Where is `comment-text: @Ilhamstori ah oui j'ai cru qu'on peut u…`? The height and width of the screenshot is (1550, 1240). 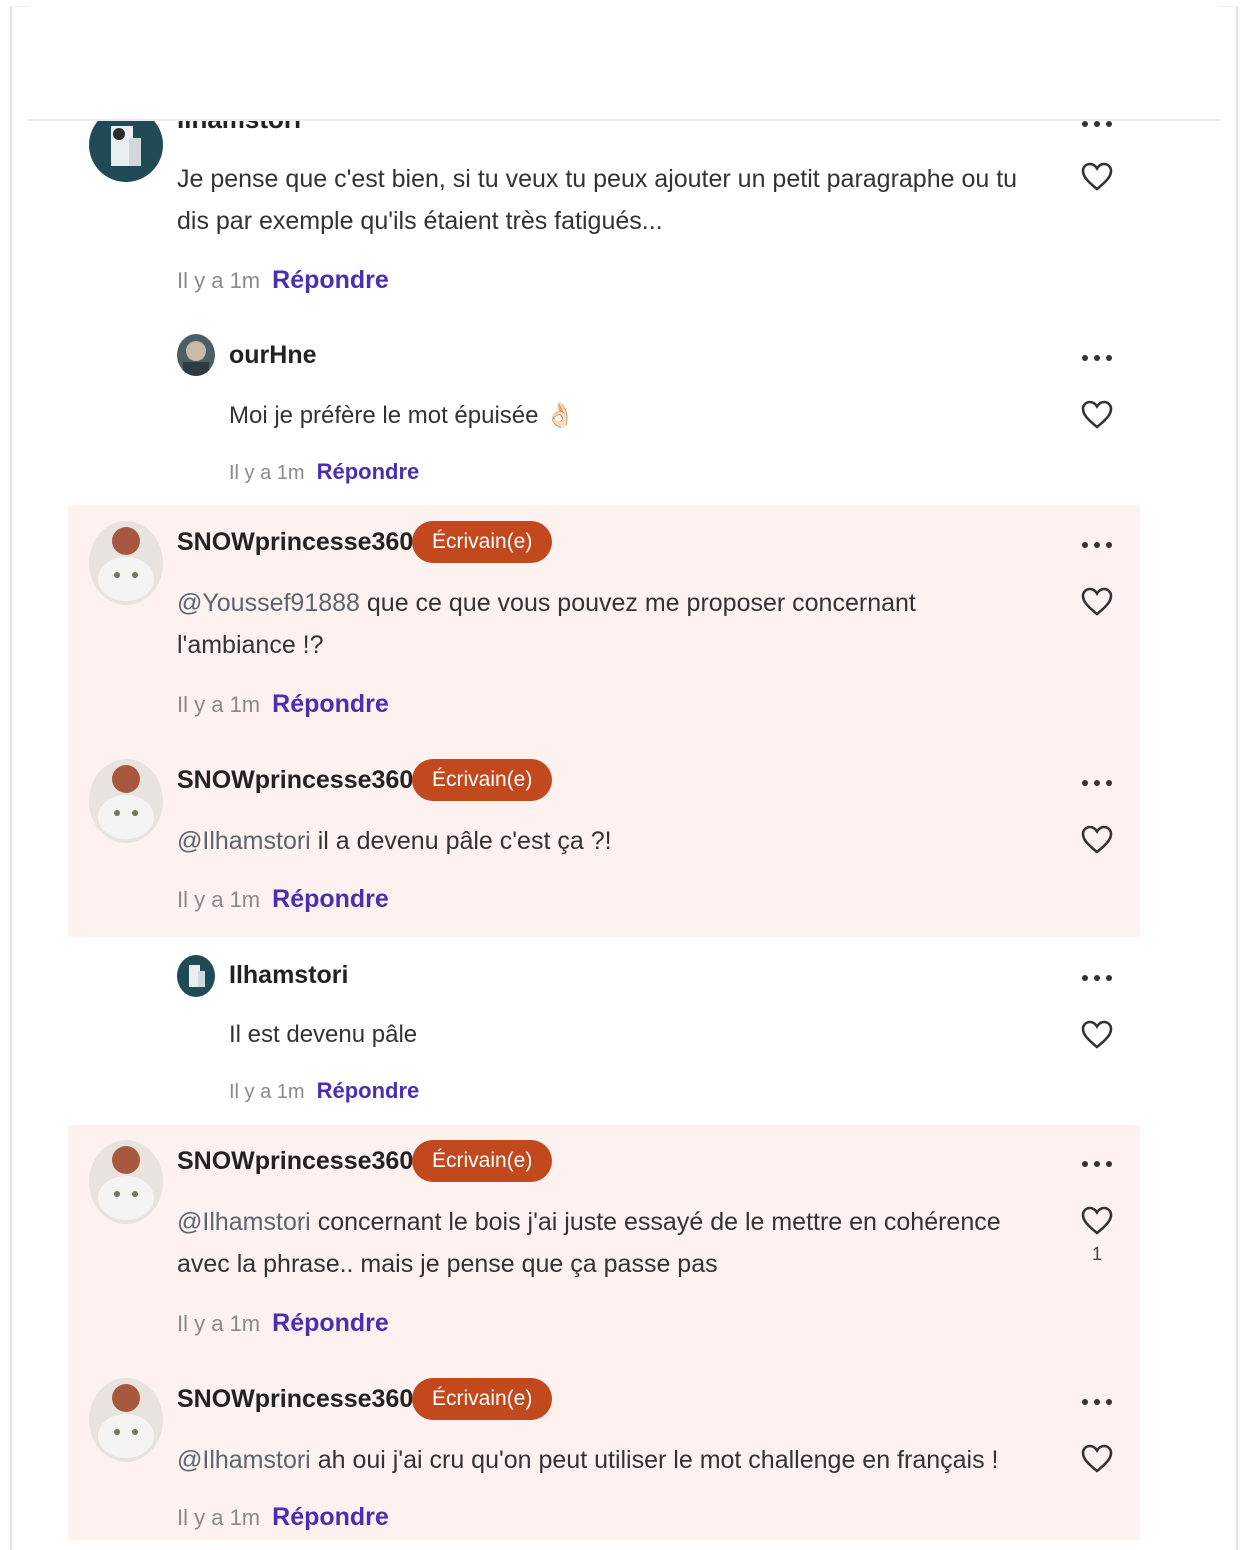 comment-text: @Ilhamstori ah oui j'ai cru qu'on peut u… is located at coordinates (602, 1460).